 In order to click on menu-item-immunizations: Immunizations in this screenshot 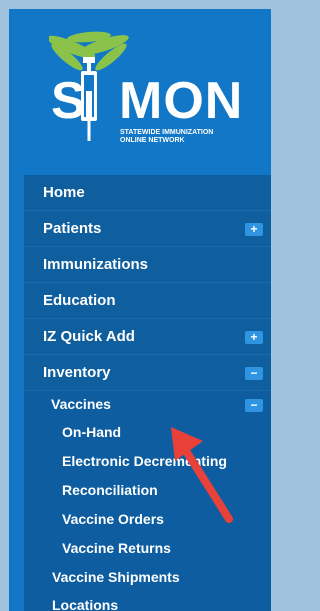, I will do `click(147, 265)`.